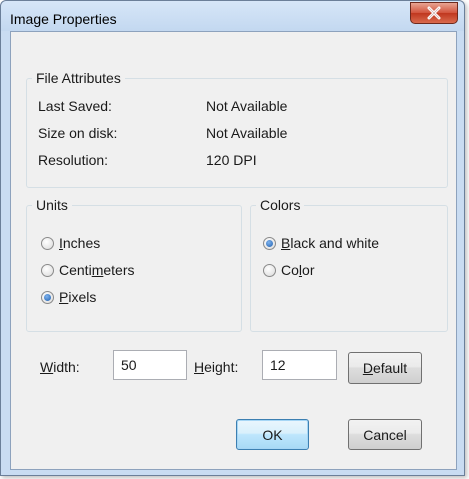  Describe the element at coordinates (216, 367) in the screenshot. I see `height-label: Height:` at that location.